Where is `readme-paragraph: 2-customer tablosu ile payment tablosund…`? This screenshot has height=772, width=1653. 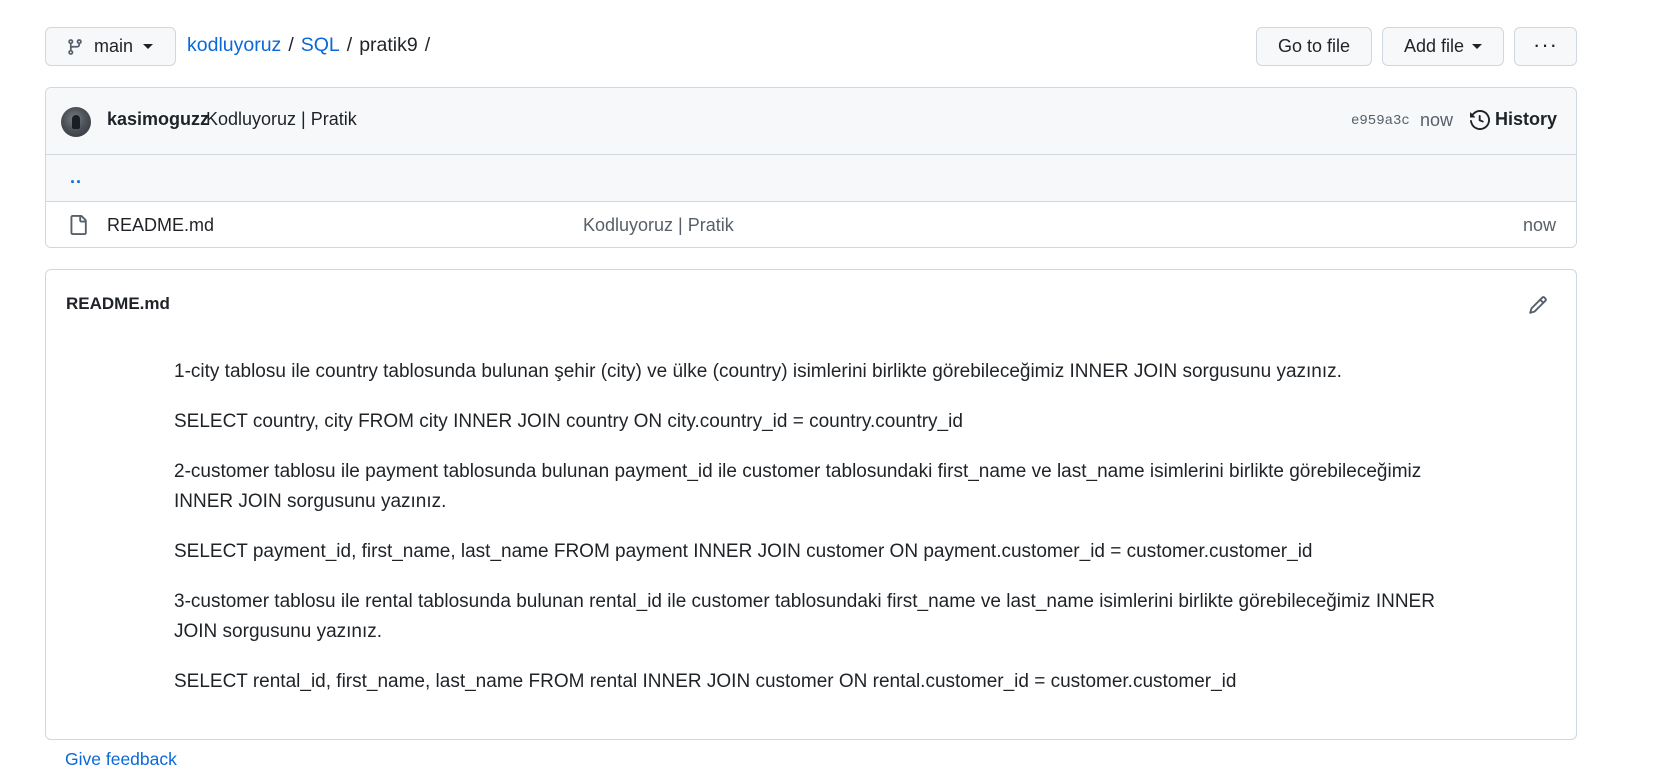
readme-paragraph: 2-customer tablosu ile payment tablosund… is located at coordinates (798, 486).